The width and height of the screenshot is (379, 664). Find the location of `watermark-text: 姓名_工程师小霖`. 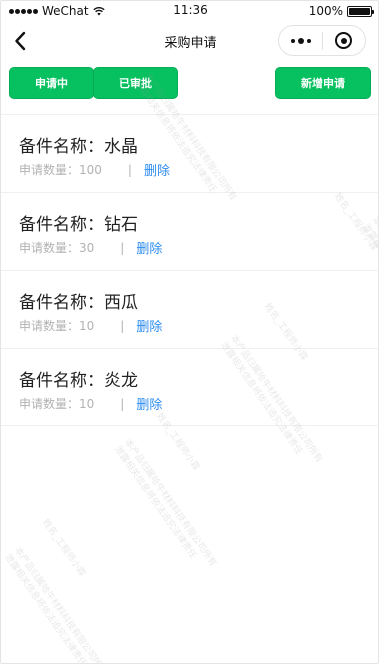

watermark-text: 姓名_工程师小霖 is located at coordinates (63, 548).